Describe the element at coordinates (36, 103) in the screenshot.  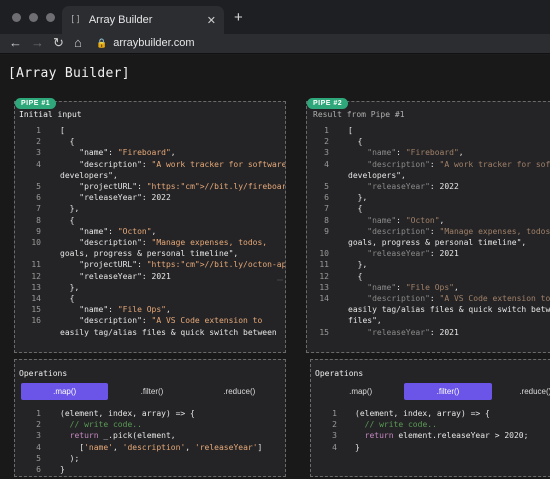
I see `pipe1-badge: PIPE #1` at that location.